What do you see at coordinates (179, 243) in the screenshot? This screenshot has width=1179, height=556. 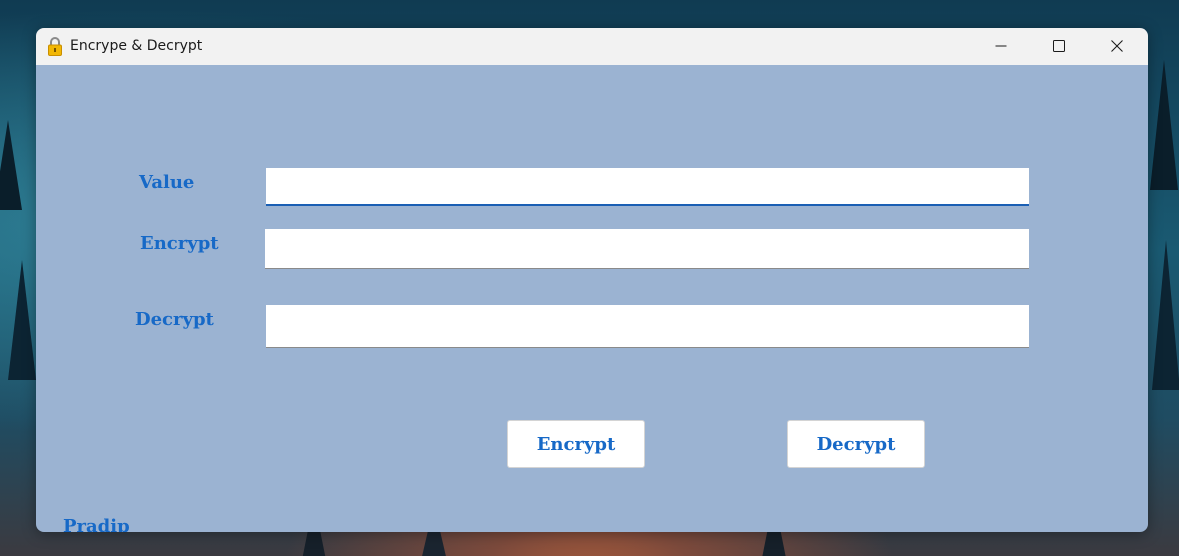 I see `encrypt-label: Encrypt` at bounding box center [179, 243].